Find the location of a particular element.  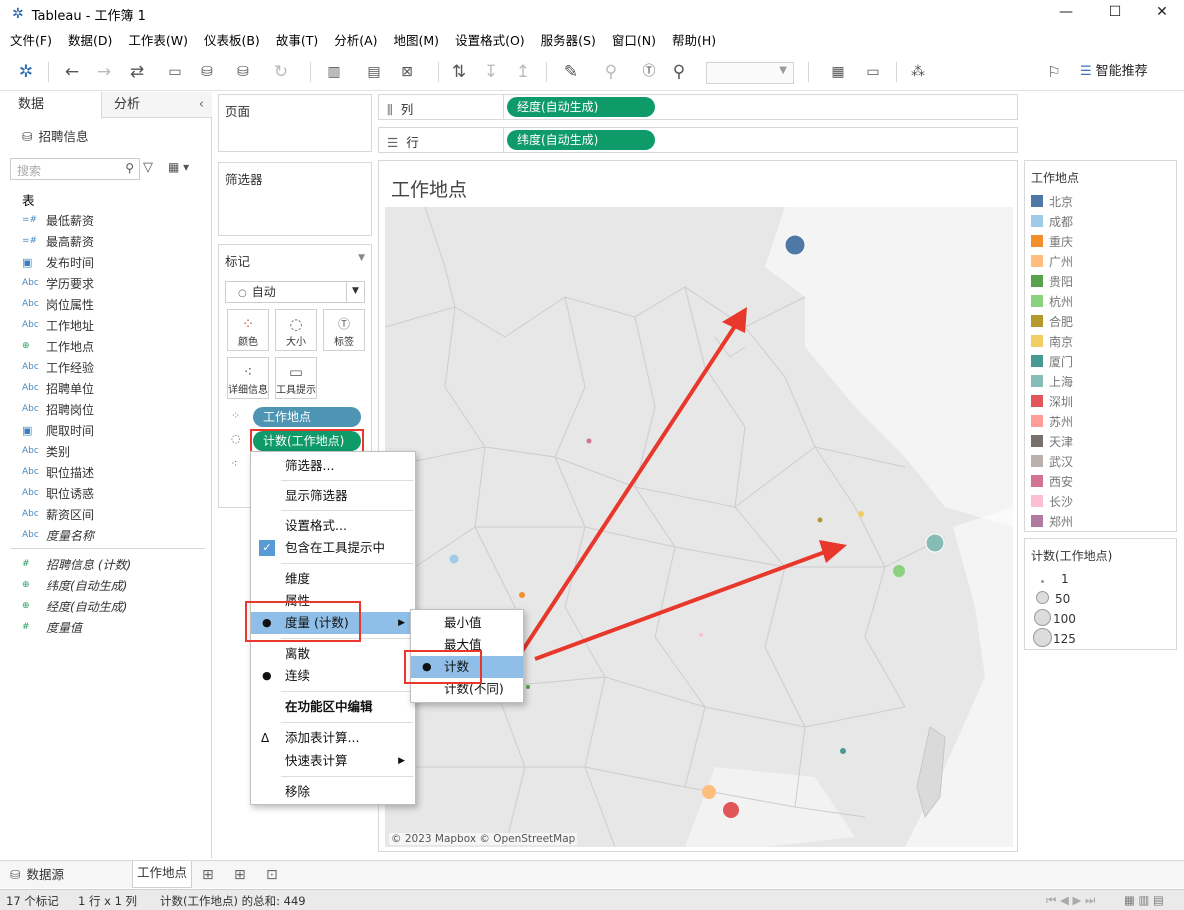

datasource-item: ⛁ 招聘信息 is located at coordinates (55, 135).